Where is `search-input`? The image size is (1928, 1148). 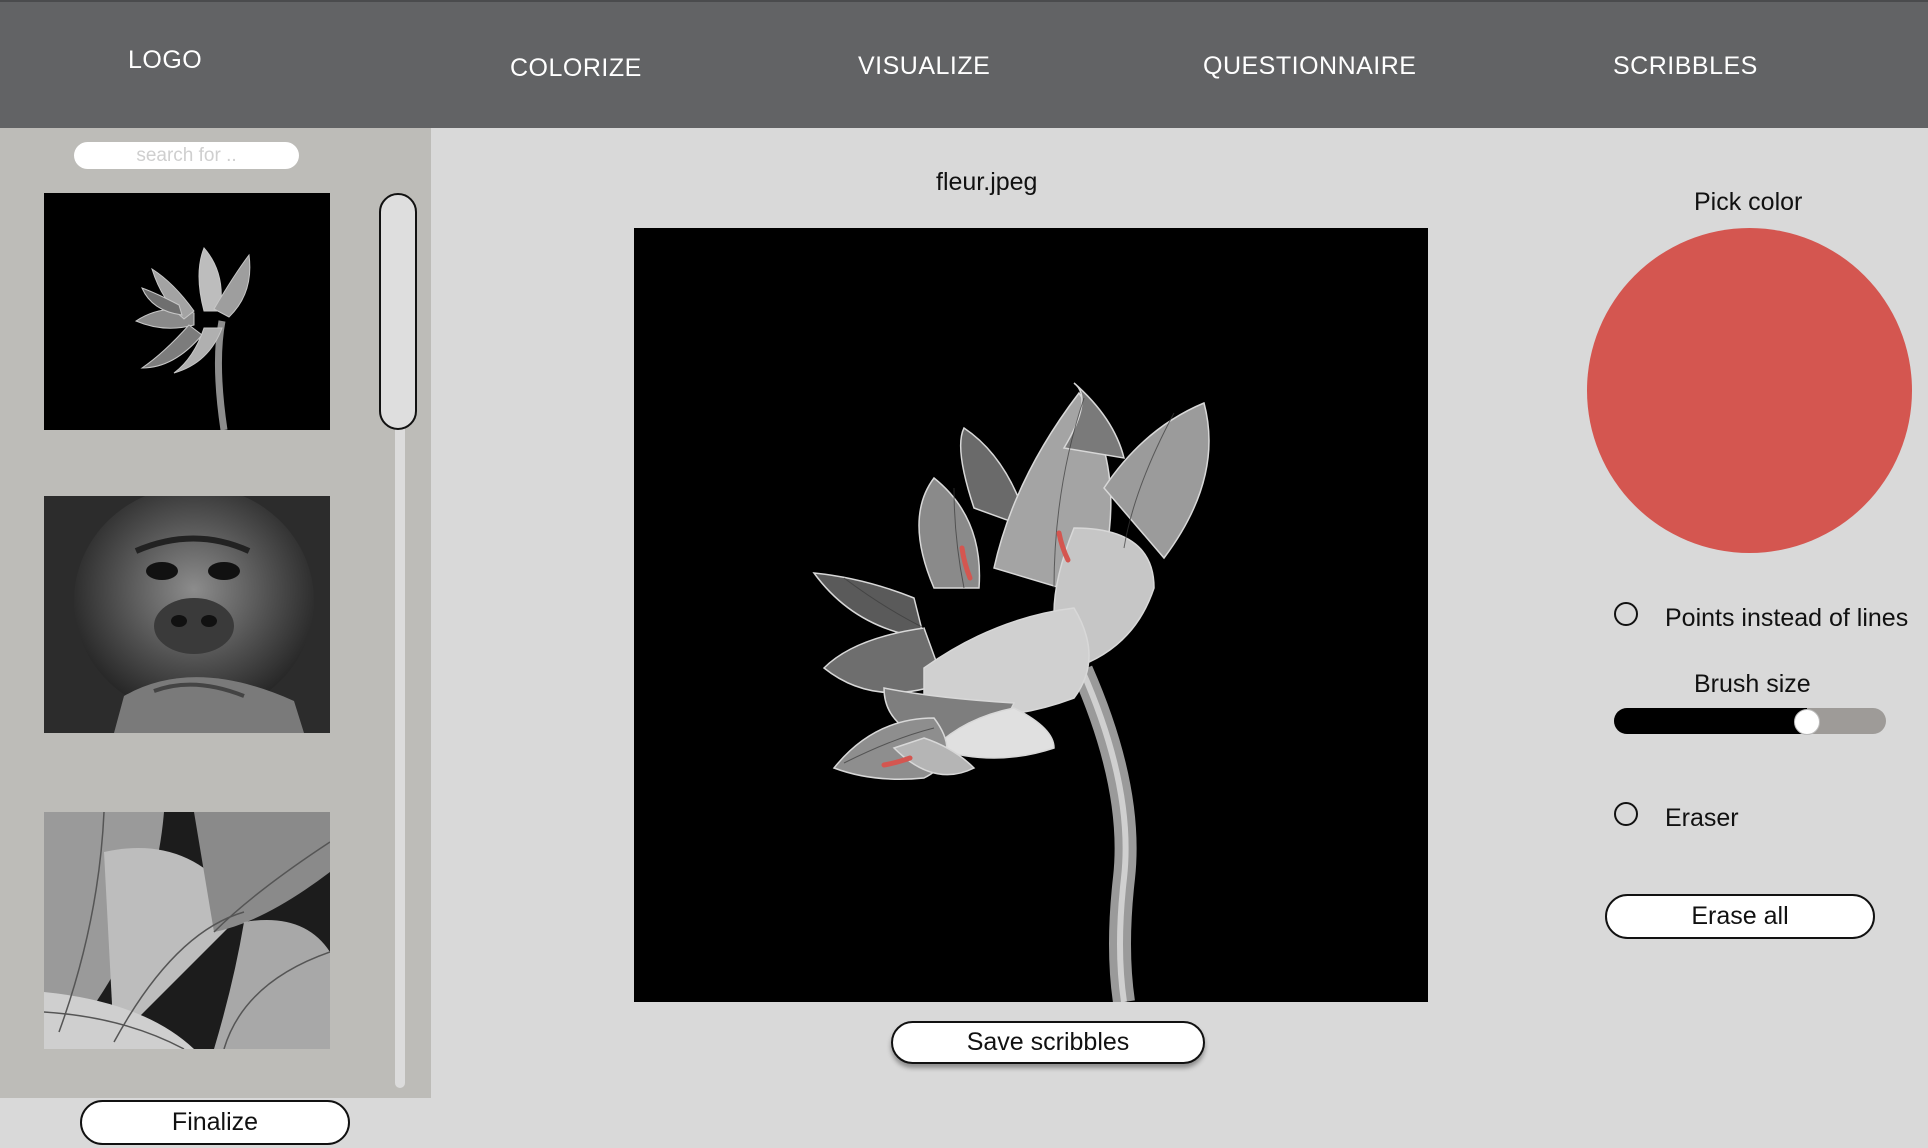
search-input is located at coordinates (186, 155).